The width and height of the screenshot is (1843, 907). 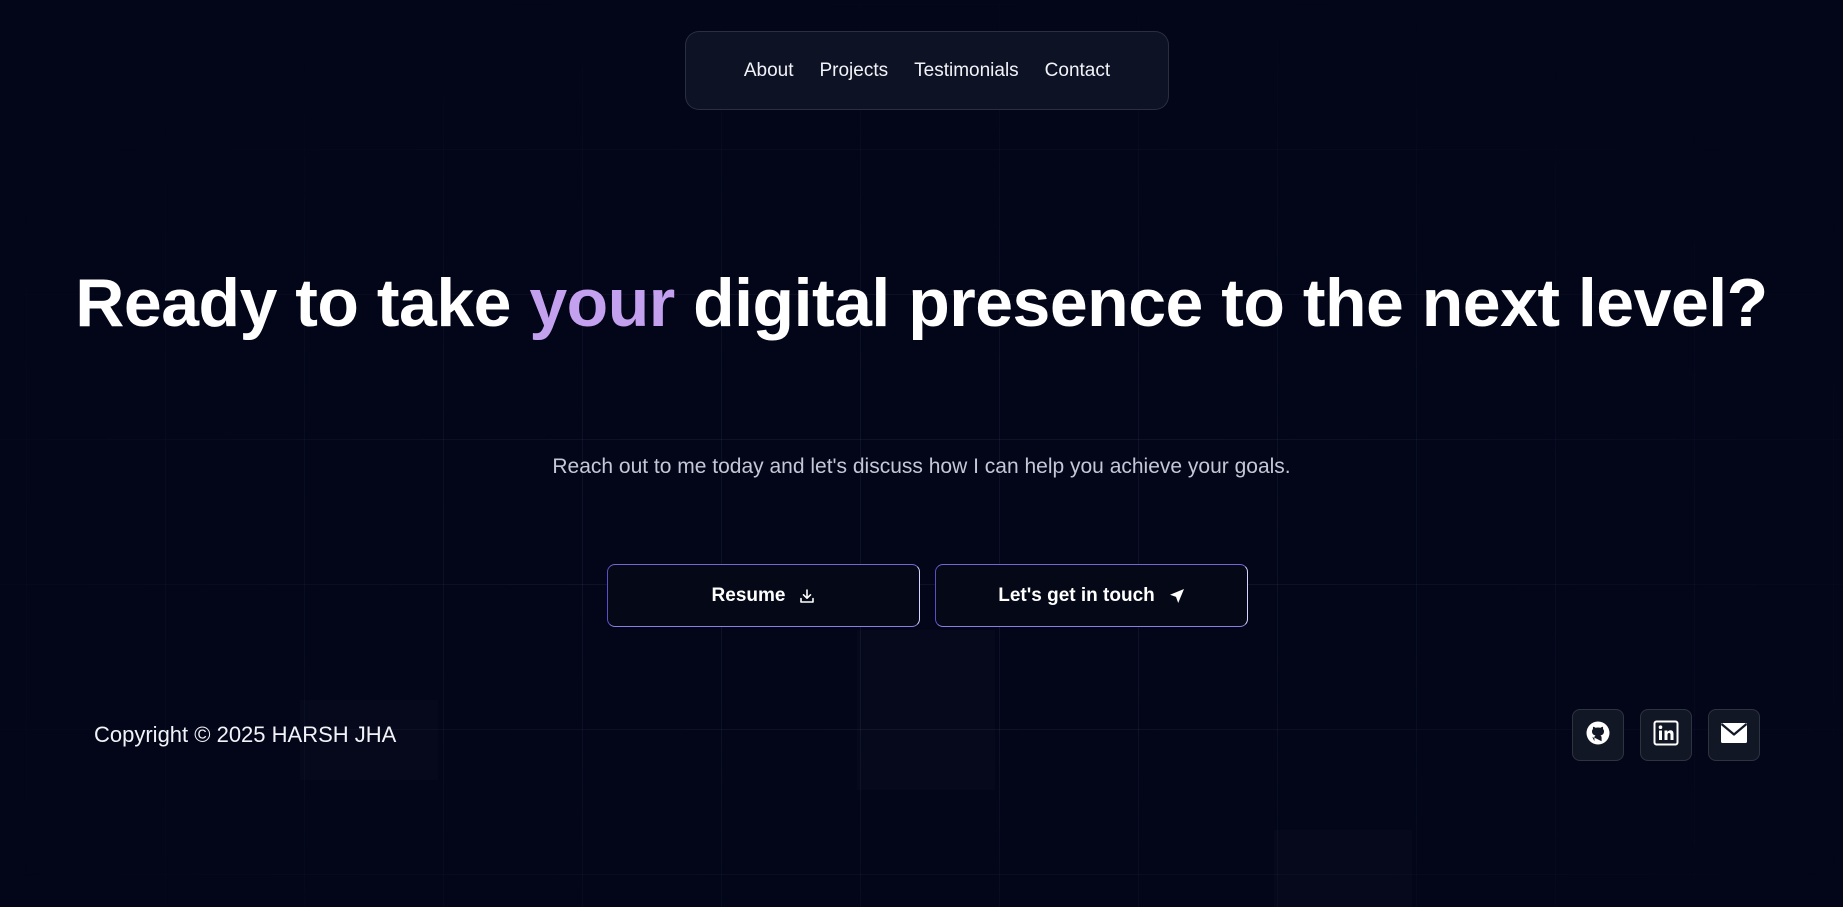 I want to click on get-in-touch-button: Let's get in touch, so click(x=1091, y=595).